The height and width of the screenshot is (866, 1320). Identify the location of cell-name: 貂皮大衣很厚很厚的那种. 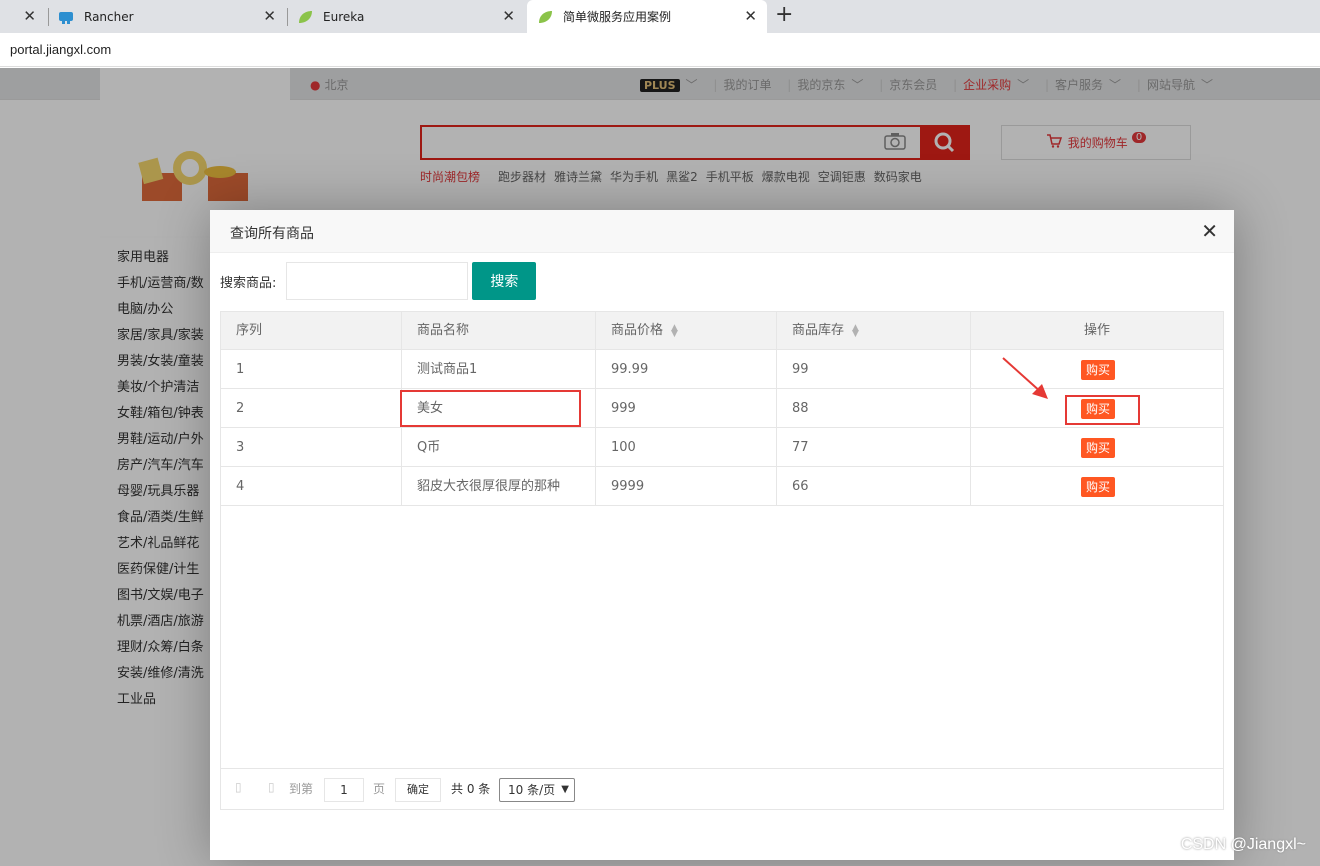
(499, 486).